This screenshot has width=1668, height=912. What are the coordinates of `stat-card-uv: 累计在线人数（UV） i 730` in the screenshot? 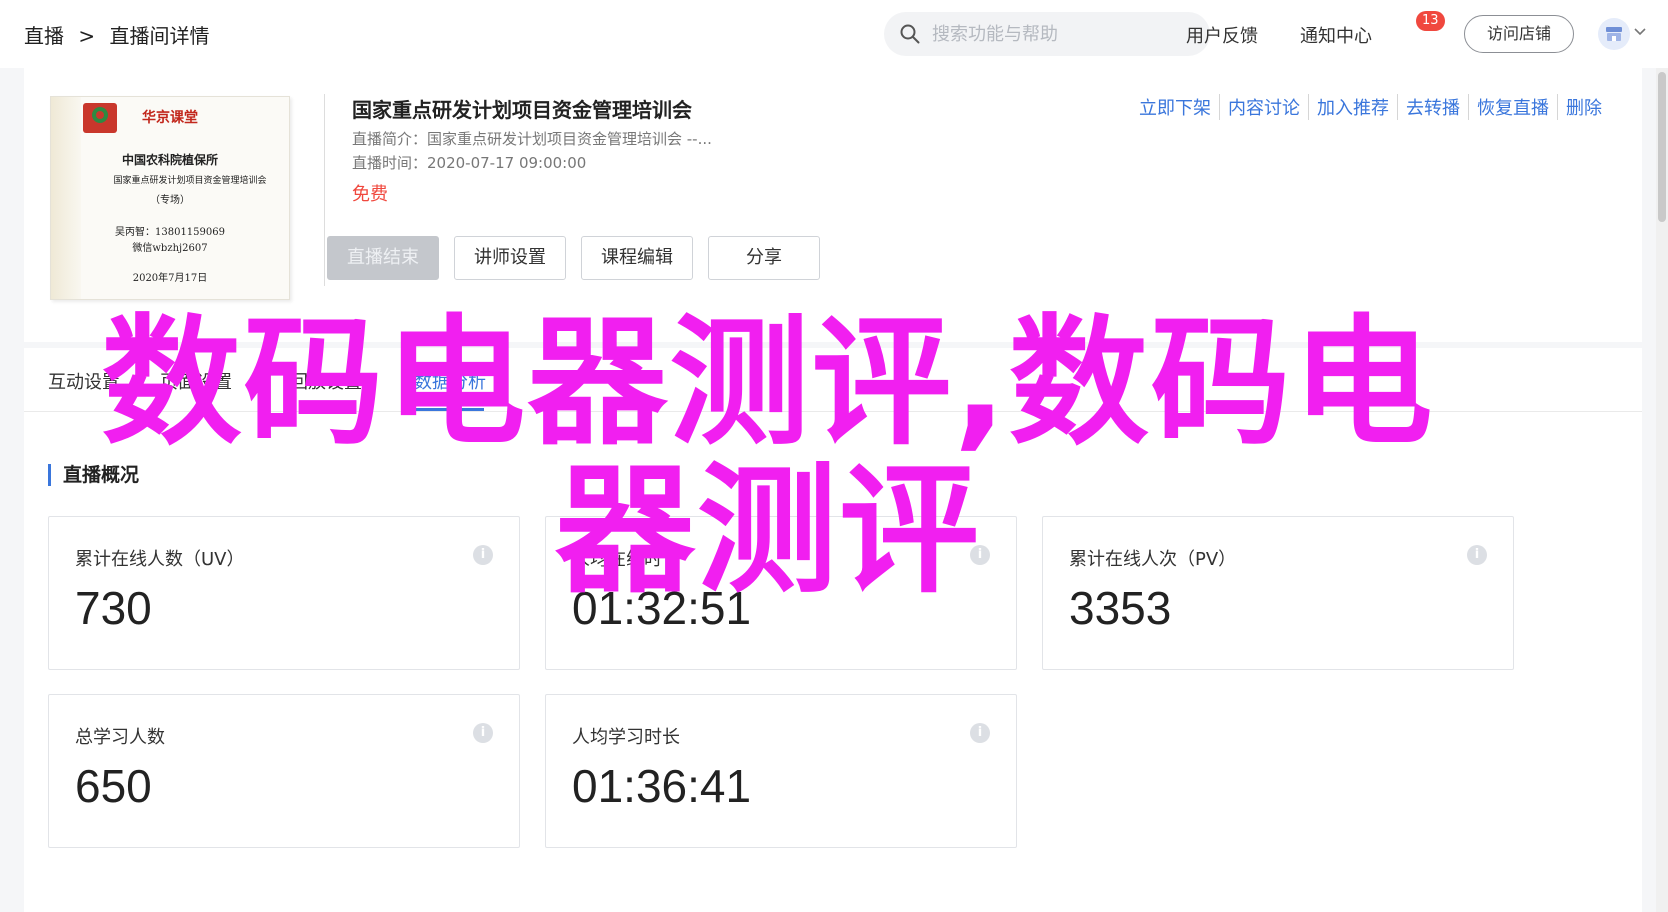 It's located at (284, 593).